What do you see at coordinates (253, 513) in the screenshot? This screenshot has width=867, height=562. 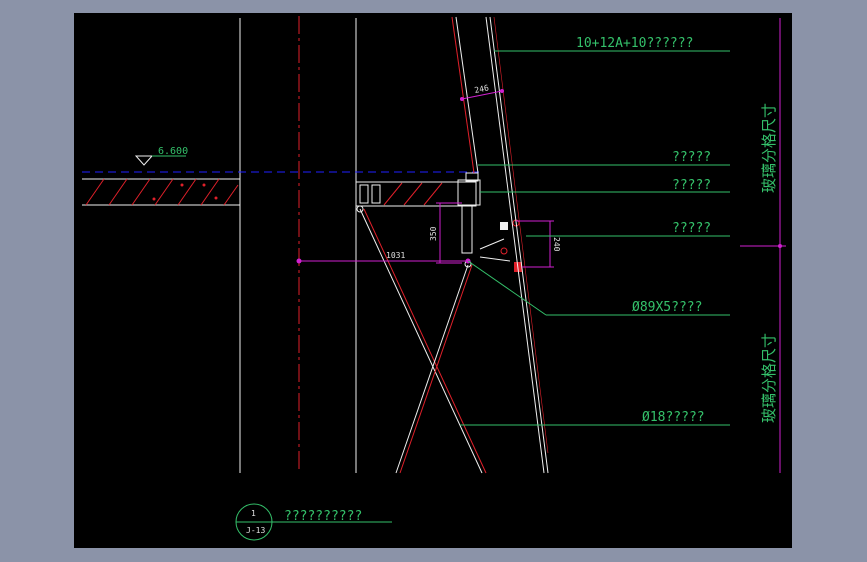 I see `detail-number: 1` at bounding box center [253, 513].